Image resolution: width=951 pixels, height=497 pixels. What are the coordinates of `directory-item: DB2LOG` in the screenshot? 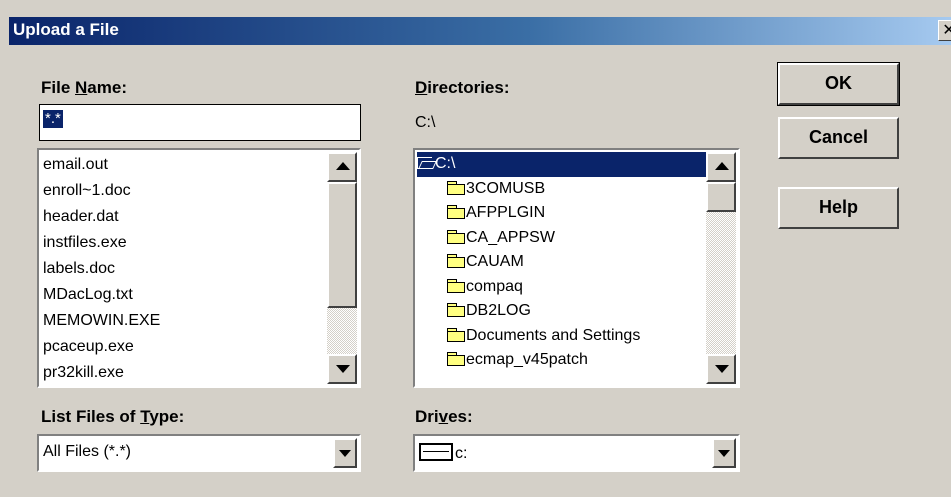 It's located at (562, 311).